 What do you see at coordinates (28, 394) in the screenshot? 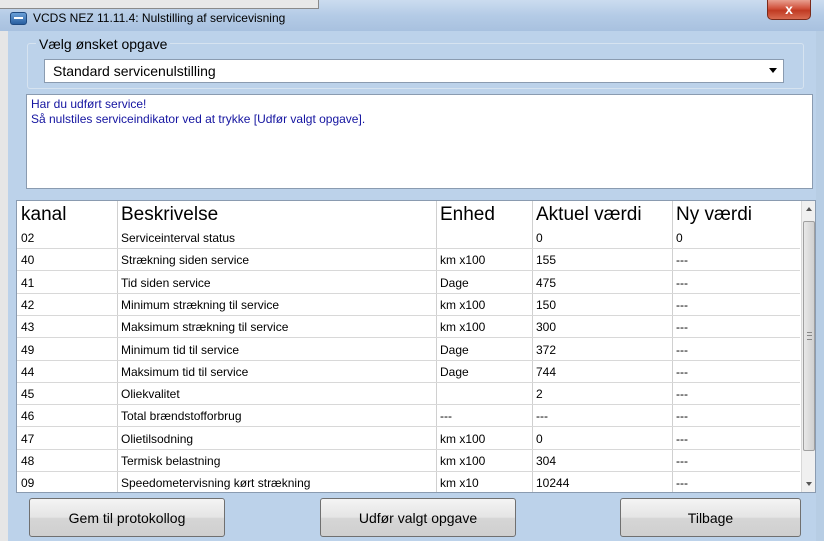
I see `cell-kanal: 45` at bounding box center [28, 394].